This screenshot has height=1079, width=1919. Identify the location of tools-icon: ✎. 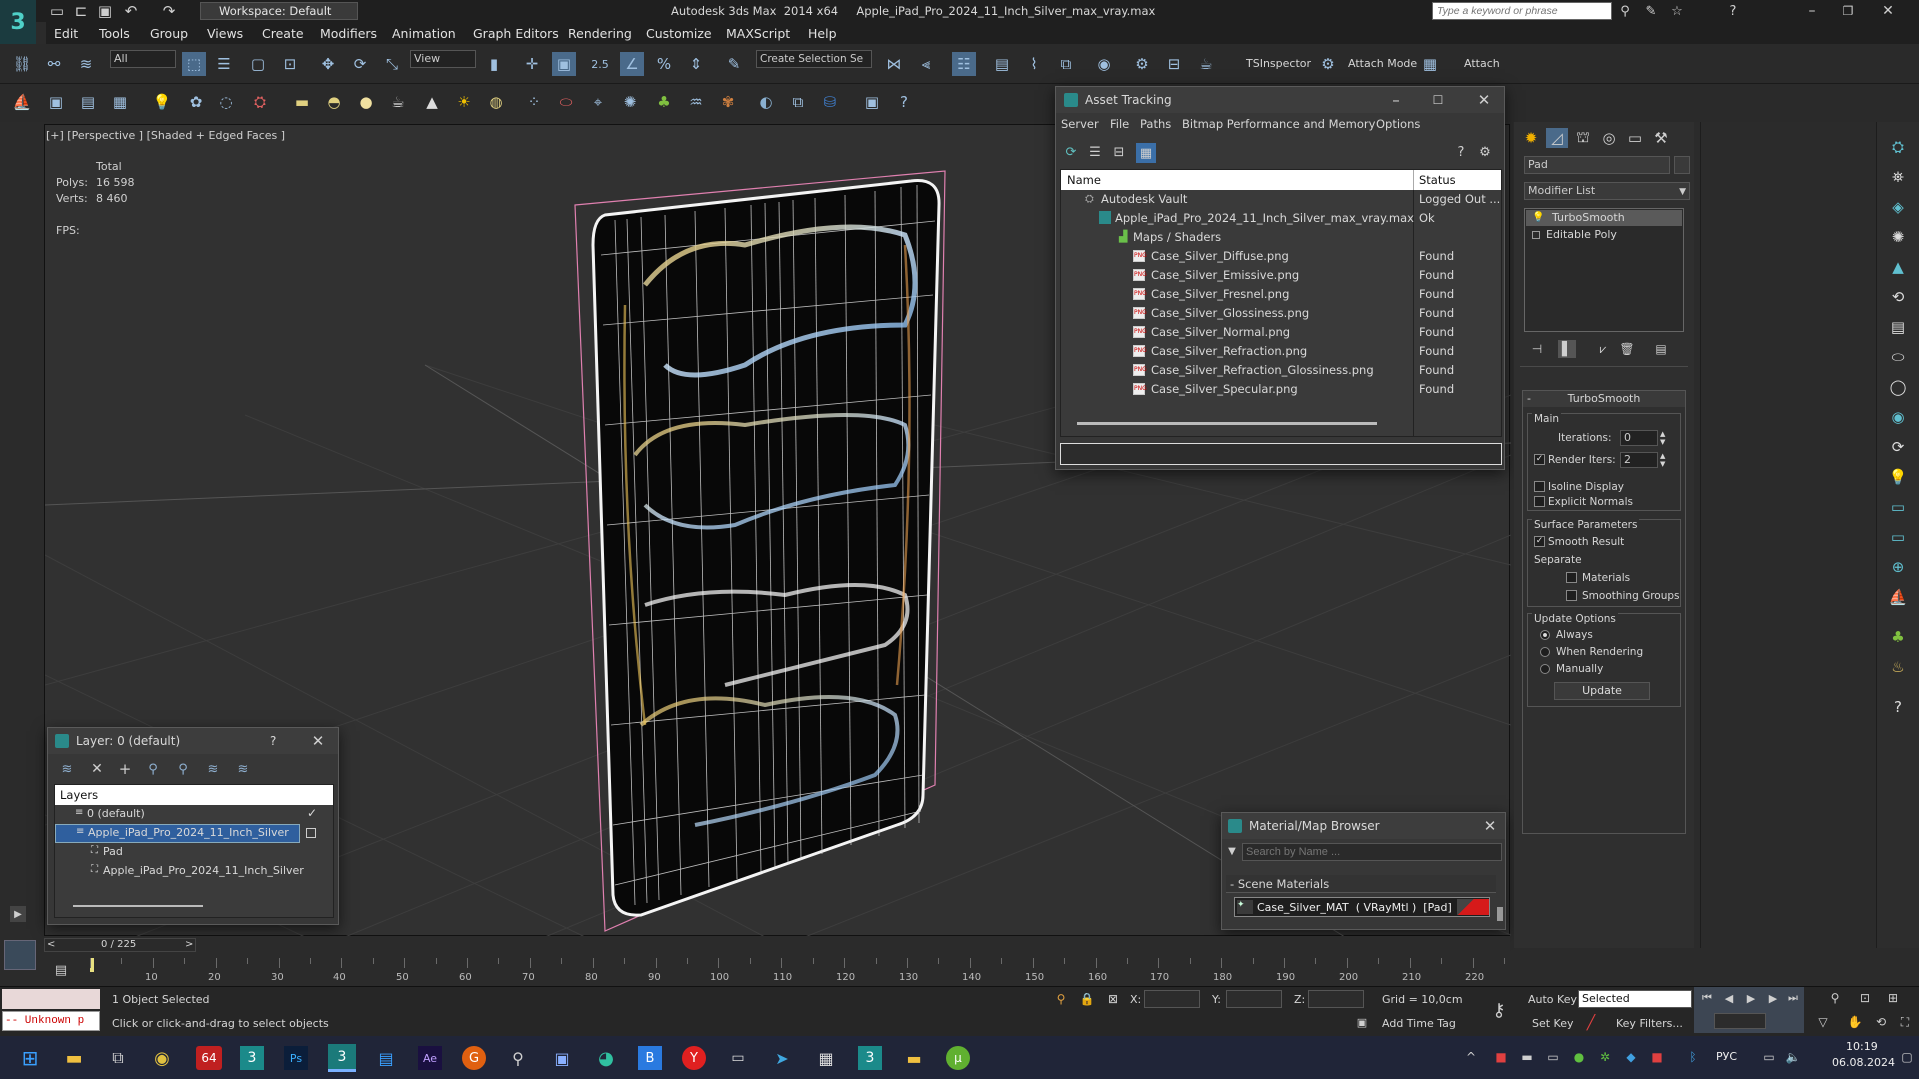
(1651, 11).